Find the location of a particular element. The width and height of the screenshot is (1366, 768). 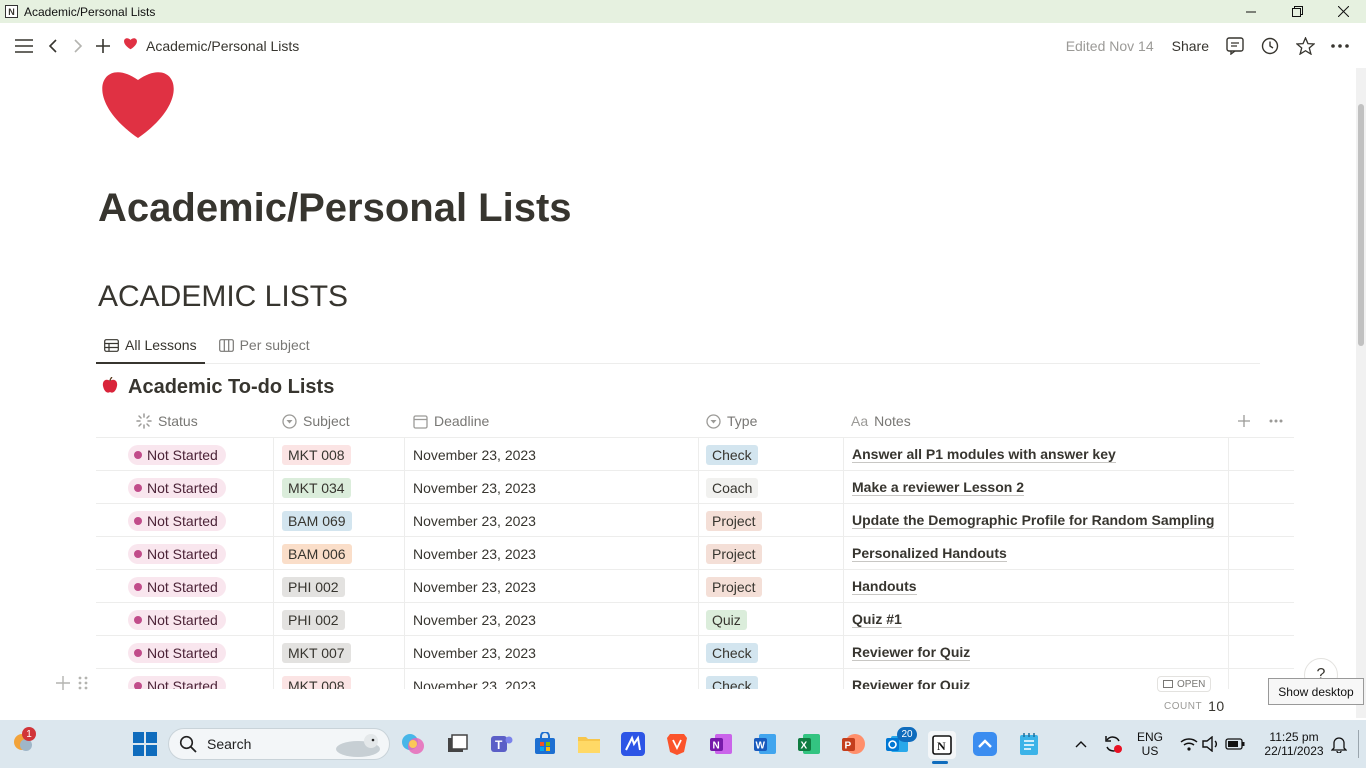

windows-start-icon is located at coordinates (145, 744).